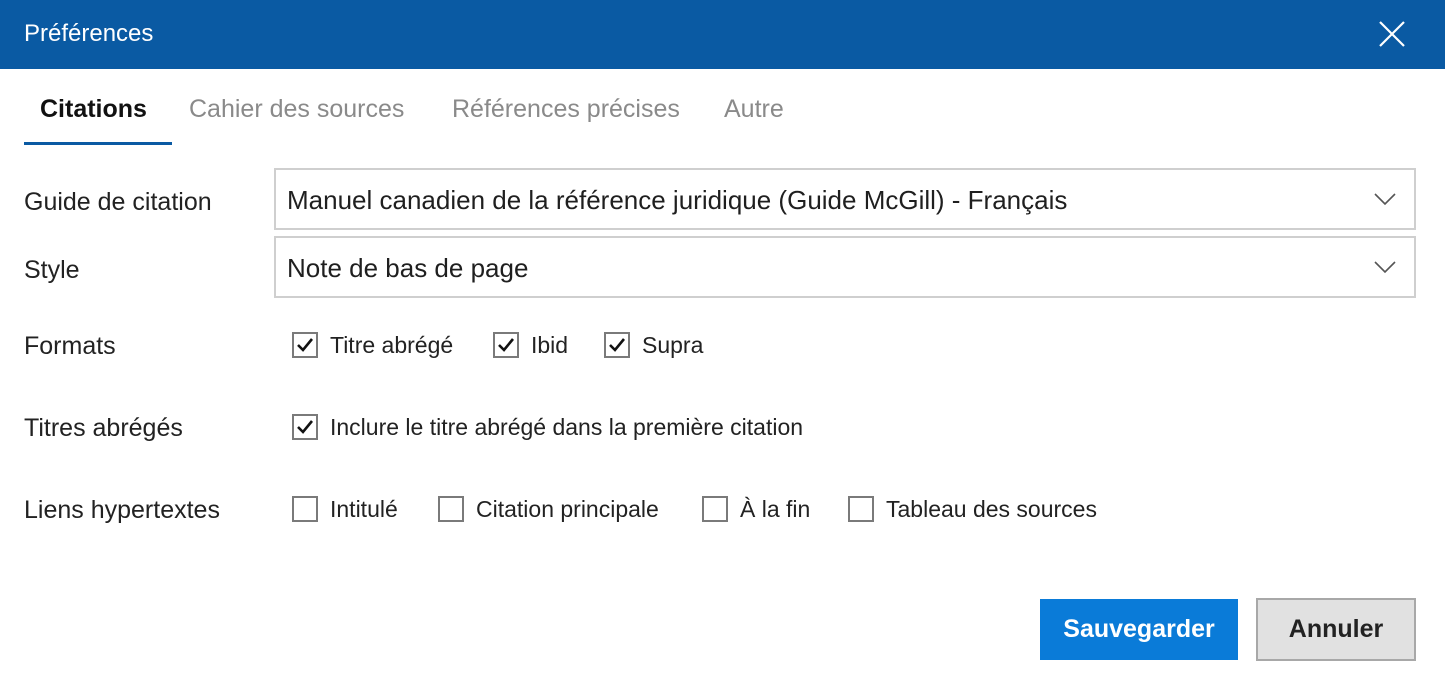 Image resolution: width=1445 pixels, height=681 pixels. Describe the element at coordinates (1336, 629) in the screenshot. I see `cancel-button: Annuler` at that location.